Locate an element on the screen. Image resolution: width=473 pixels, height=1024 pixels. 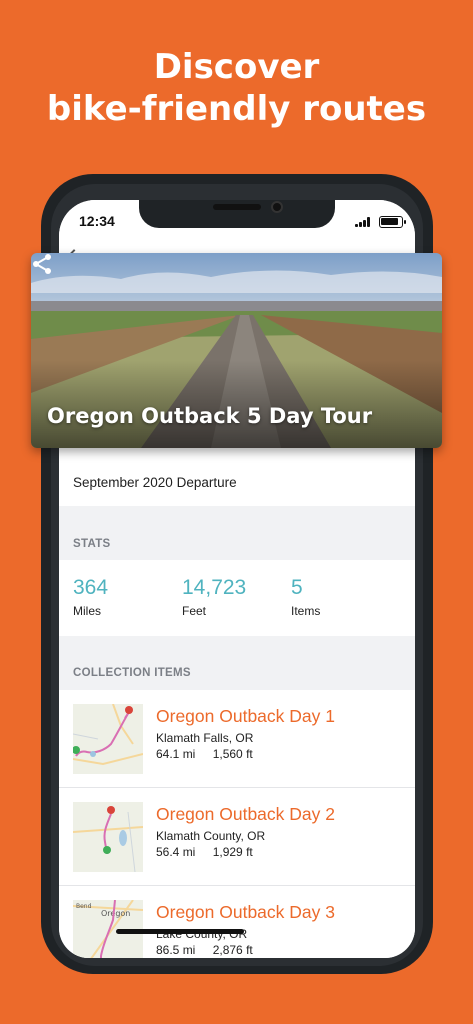
status-bar: 12:34 is located at coordinates (237, 225).